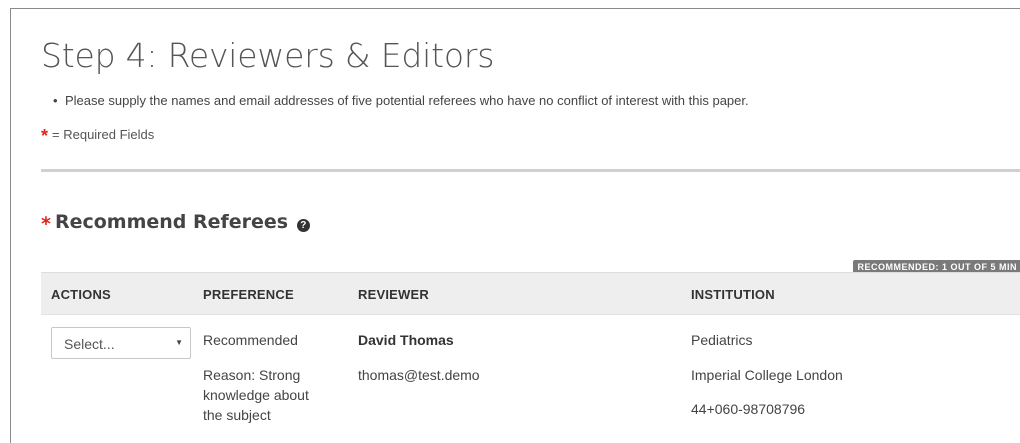 Image resolution: width=1020 pixels, height=443 pixels. Describe the element at coordinates (237, 415) in the screenshot. I see `reason-line: the subject` at that location.